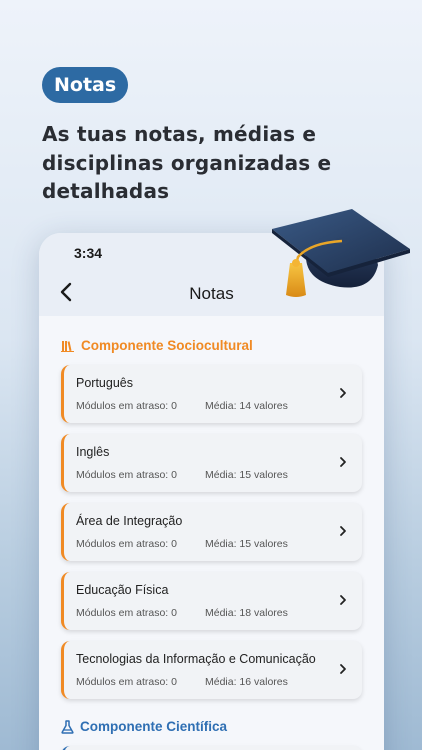 This screenshot has height=750, width=422. I want to click on status-bar-time: 3:34, so click(88, 253).